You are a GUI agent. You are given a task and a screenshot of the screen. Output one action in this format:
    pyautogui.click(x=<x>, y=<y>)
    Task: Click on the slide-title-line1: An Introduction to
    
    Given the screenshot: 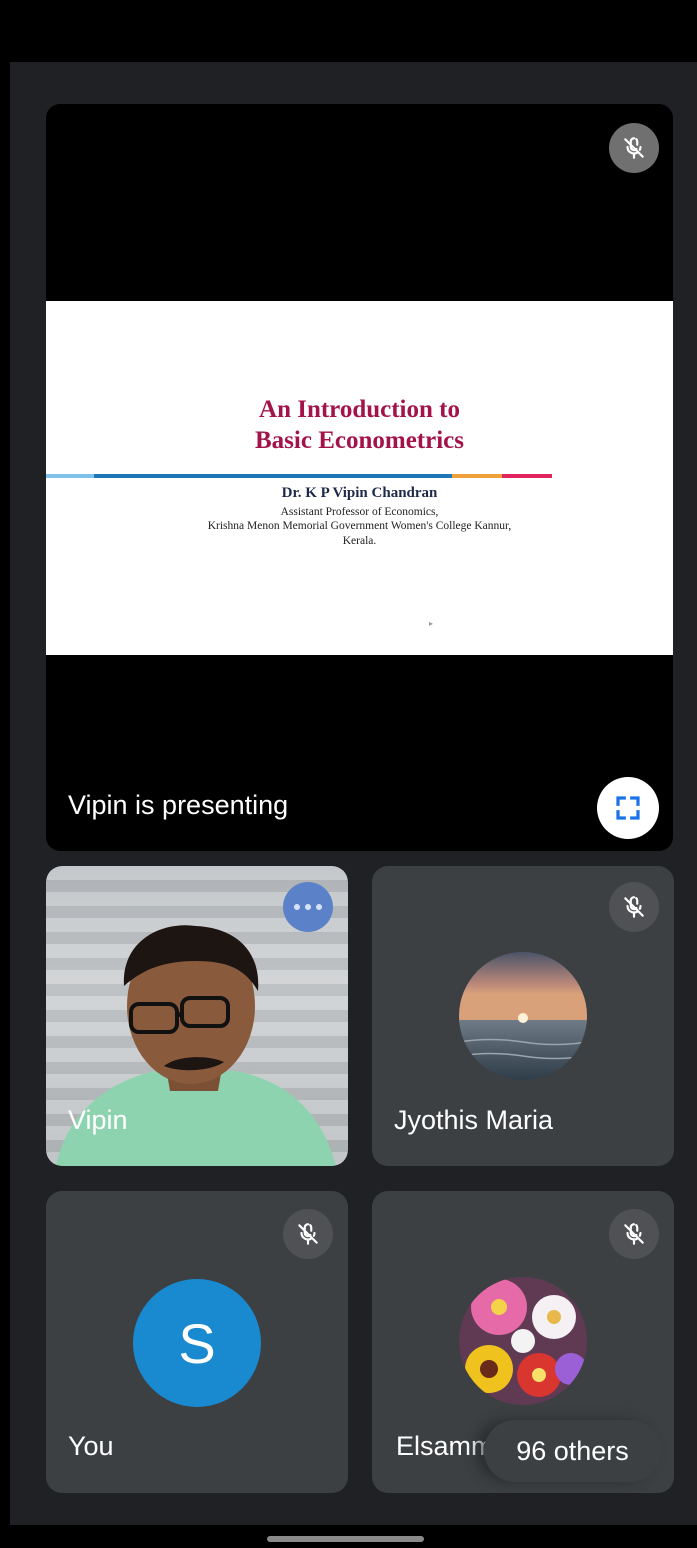 What is the action you would take?
    pyautogui.click(x=359, y=409)
    